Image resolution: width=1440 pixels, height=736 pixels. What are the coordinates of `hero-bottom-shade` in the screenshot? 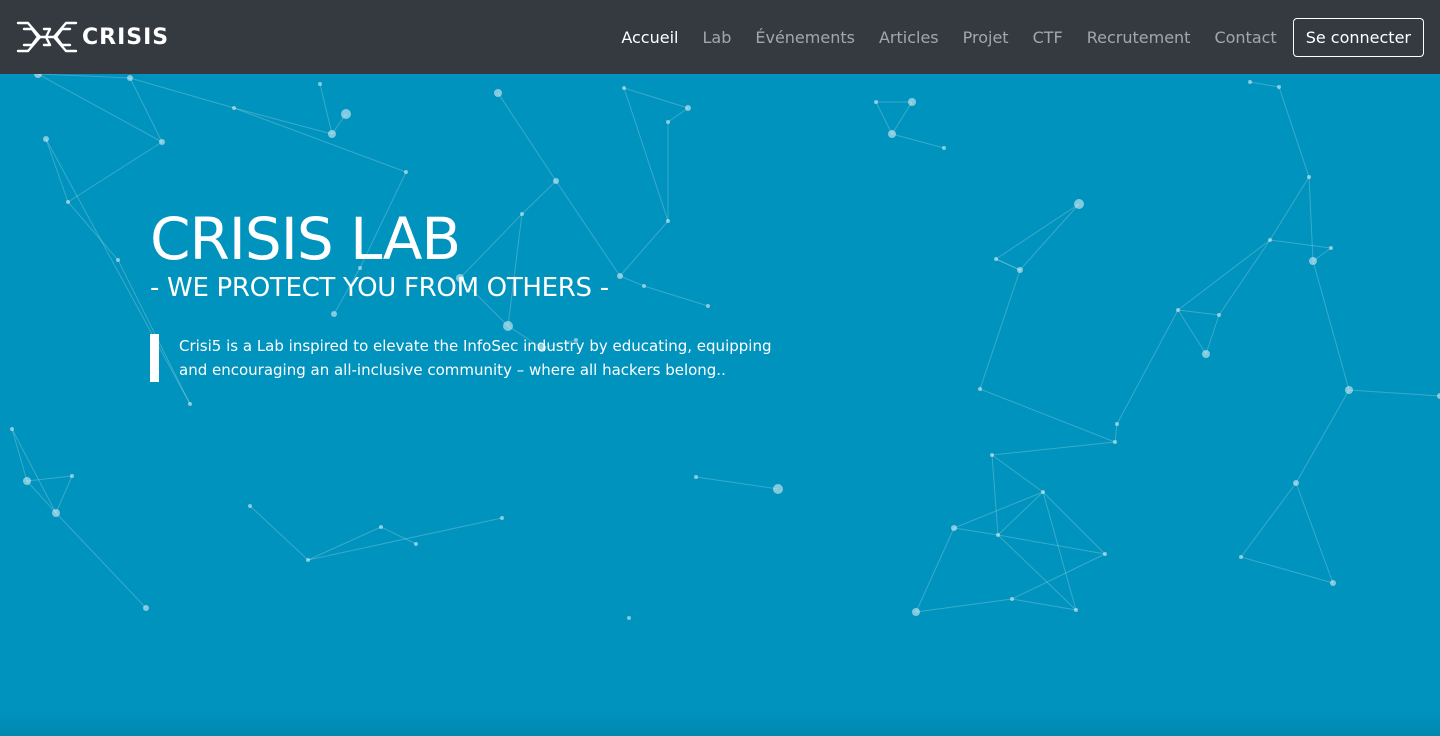 It's located at (720, 724).